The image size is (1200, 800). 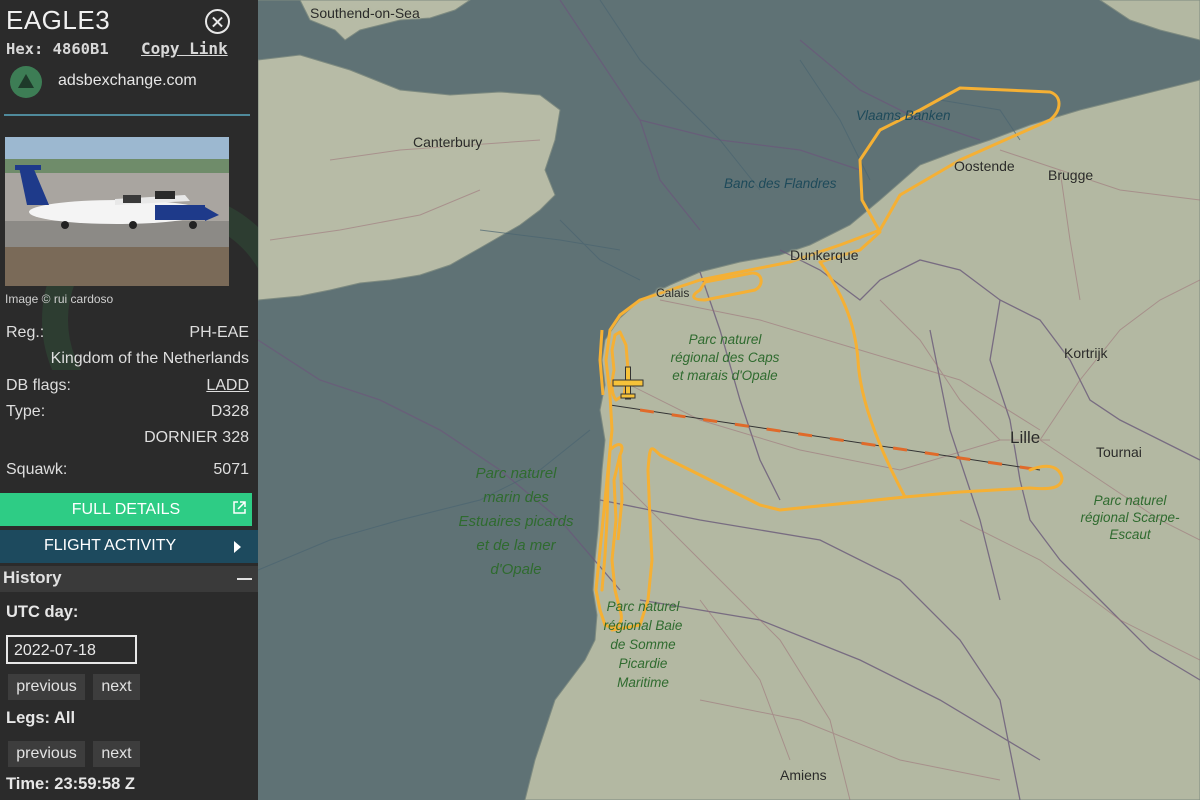 I want to click on squawk-label: Squawk:, so click(x=37, y=469).